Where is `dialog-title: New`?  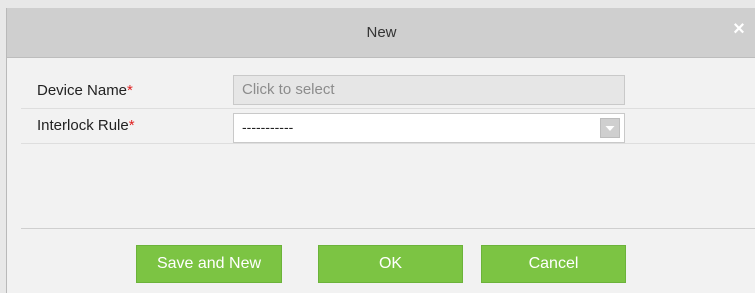
dialog-title: New is located at coordinates (381, 32).